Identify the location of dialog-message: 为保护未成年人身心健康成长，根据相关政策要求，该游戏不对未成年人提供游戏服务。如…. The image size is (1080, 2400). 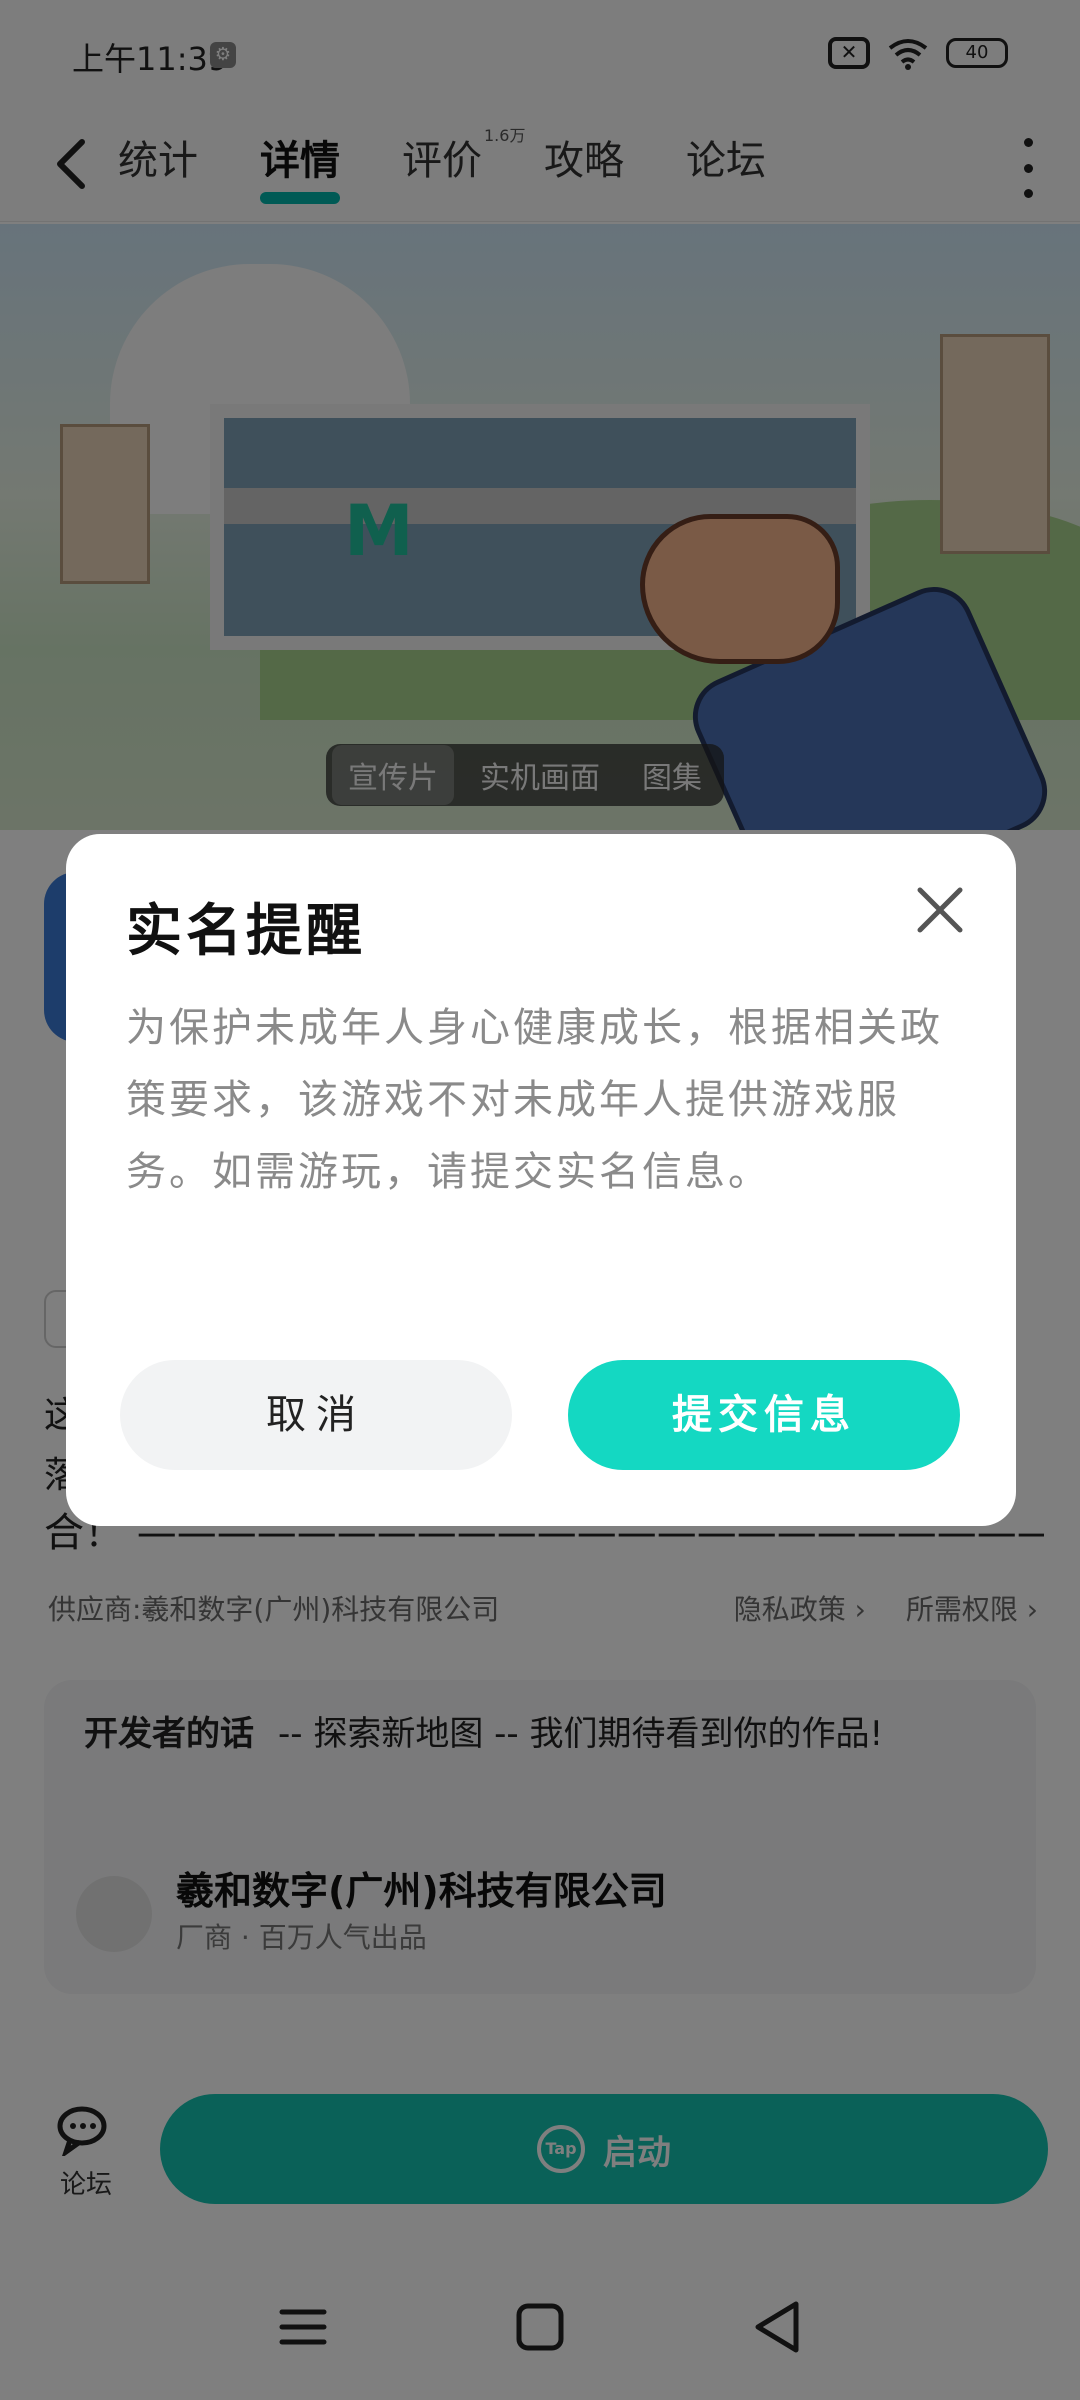
(534, 1100).